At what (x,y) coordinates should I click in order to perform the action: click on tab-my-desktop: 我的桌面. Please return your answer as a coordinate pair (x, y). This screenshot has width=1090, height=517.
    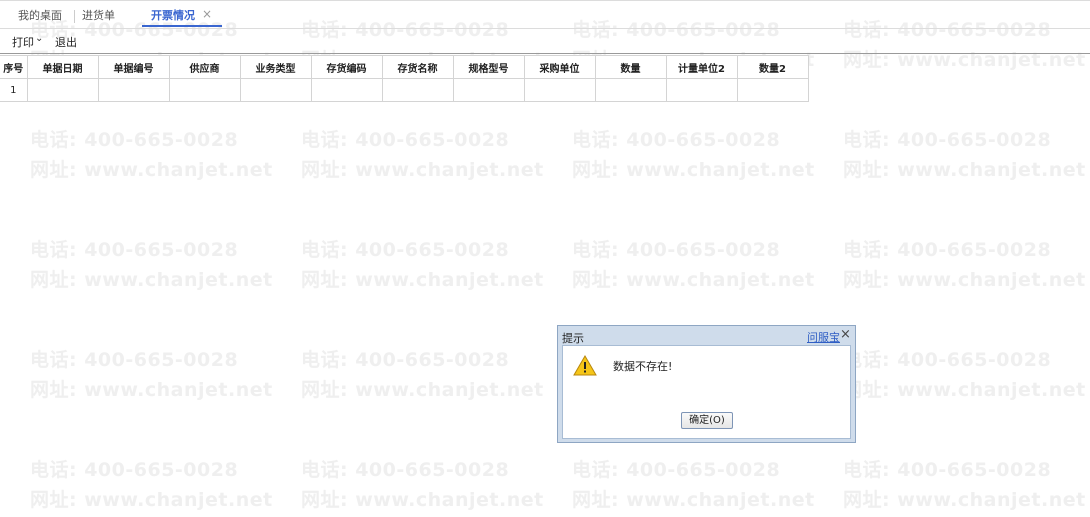
    Looking at the image, I should click on (40, 16).